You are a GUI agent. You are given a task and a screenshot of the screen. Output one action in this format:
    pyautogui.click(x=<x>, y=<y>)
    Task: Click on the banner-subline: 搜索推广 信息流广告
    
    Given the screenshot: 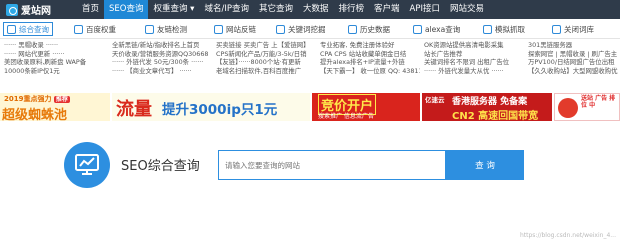 What is the action you would take?
    pyautogui.click(x=346, y=116)
    